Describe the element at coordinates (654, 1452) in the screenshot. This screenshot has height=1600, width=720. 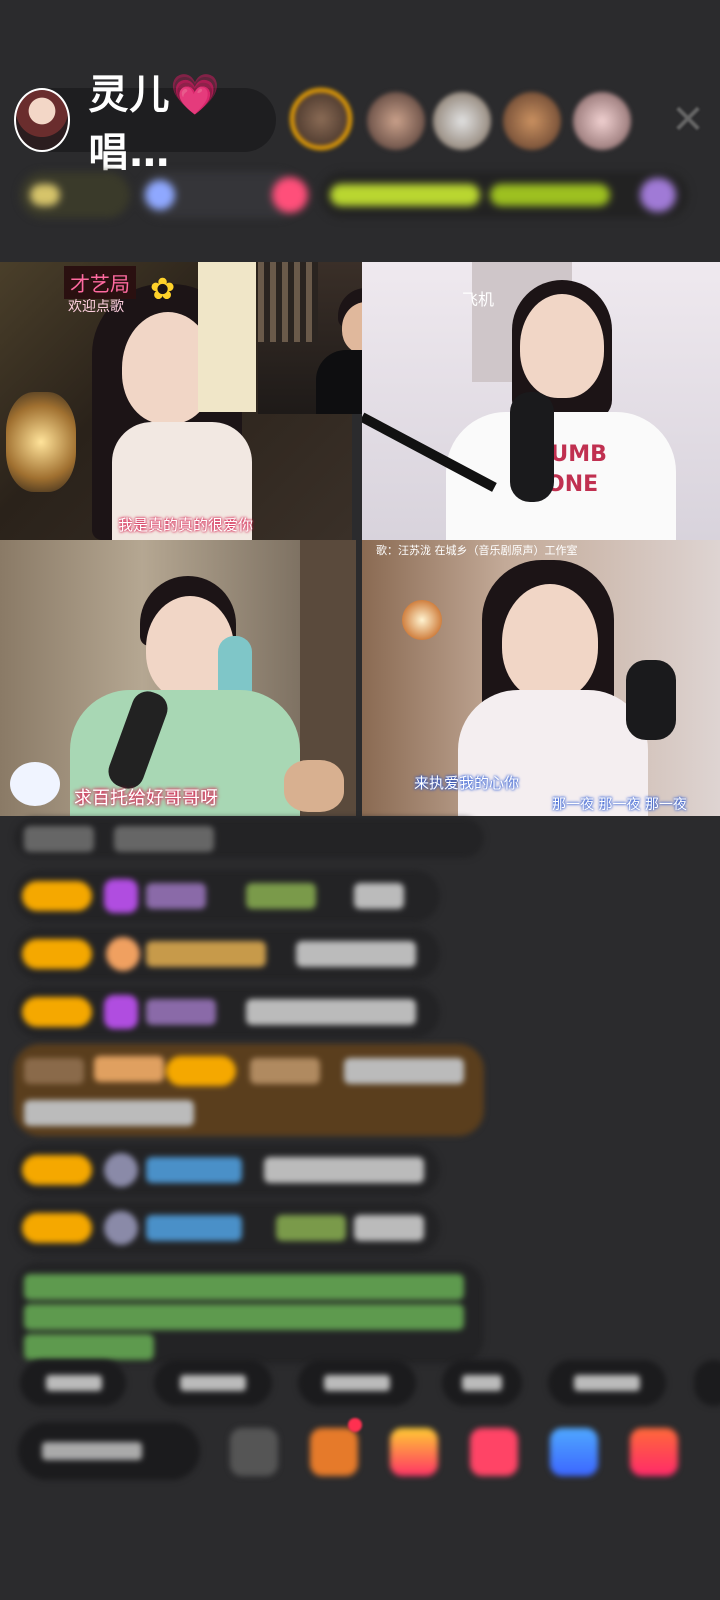
I see `gift-icon` at that location.